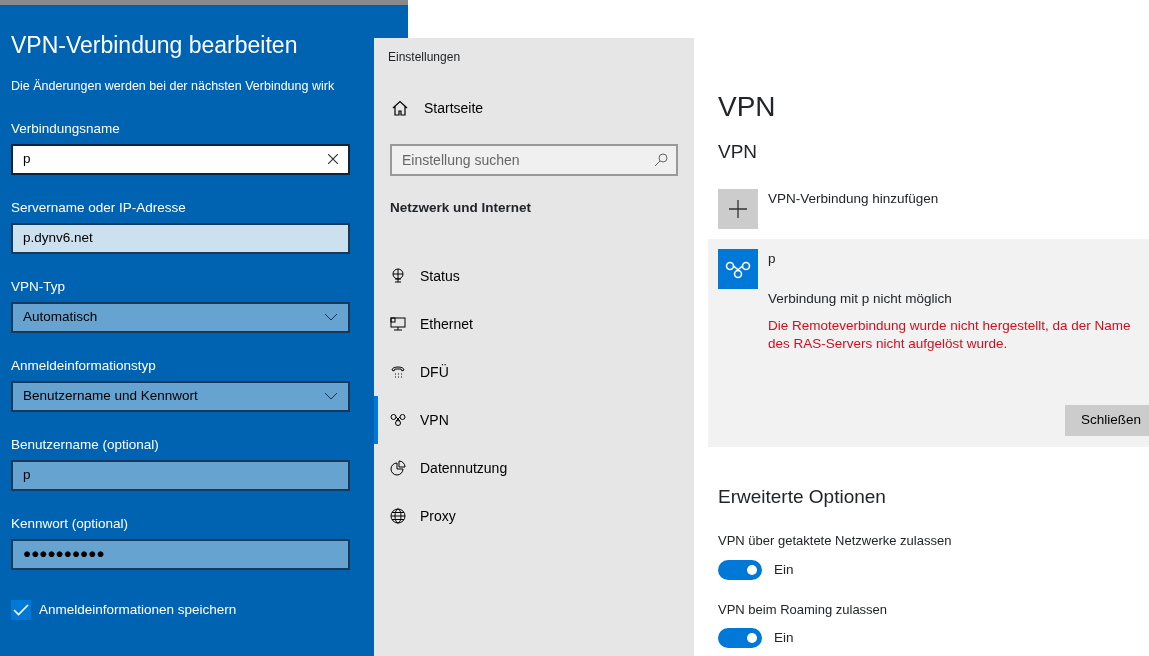 The image size is (1149, 656). What do you see at coordinates (84, 365) in the screenshot?
I see `field-label: Anmeldeinformationstyp` at bounding box center [84, 365].